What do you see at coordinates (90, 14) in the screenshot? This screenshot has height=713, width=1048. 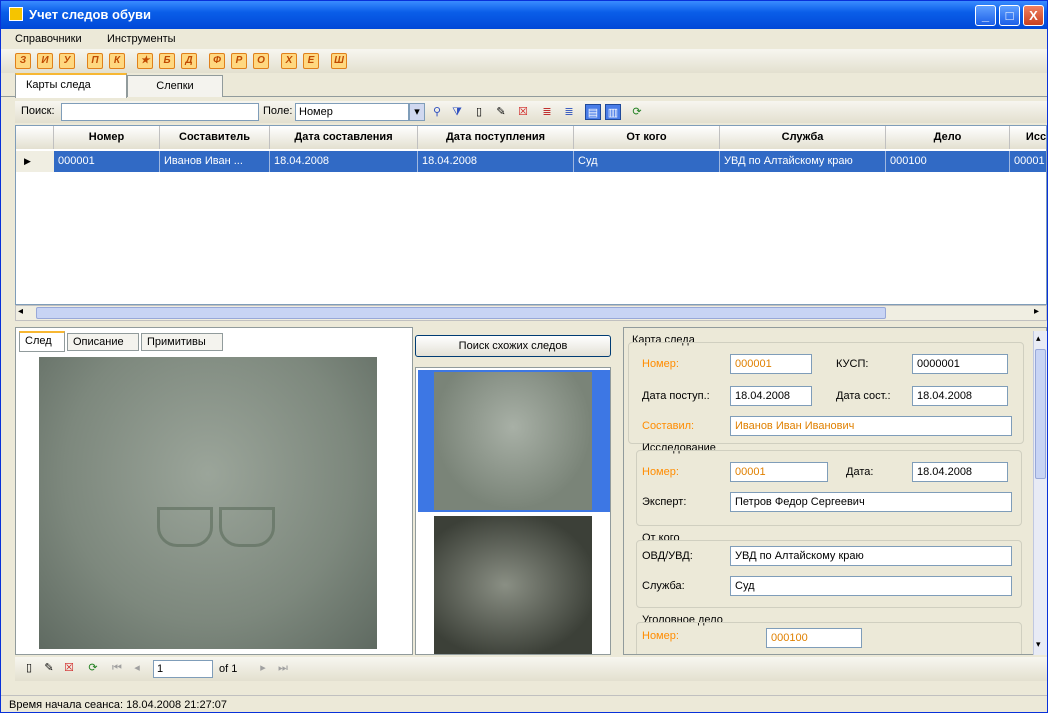 I see `window-title: Учет следов обуви` at bounding box center [90, 14].